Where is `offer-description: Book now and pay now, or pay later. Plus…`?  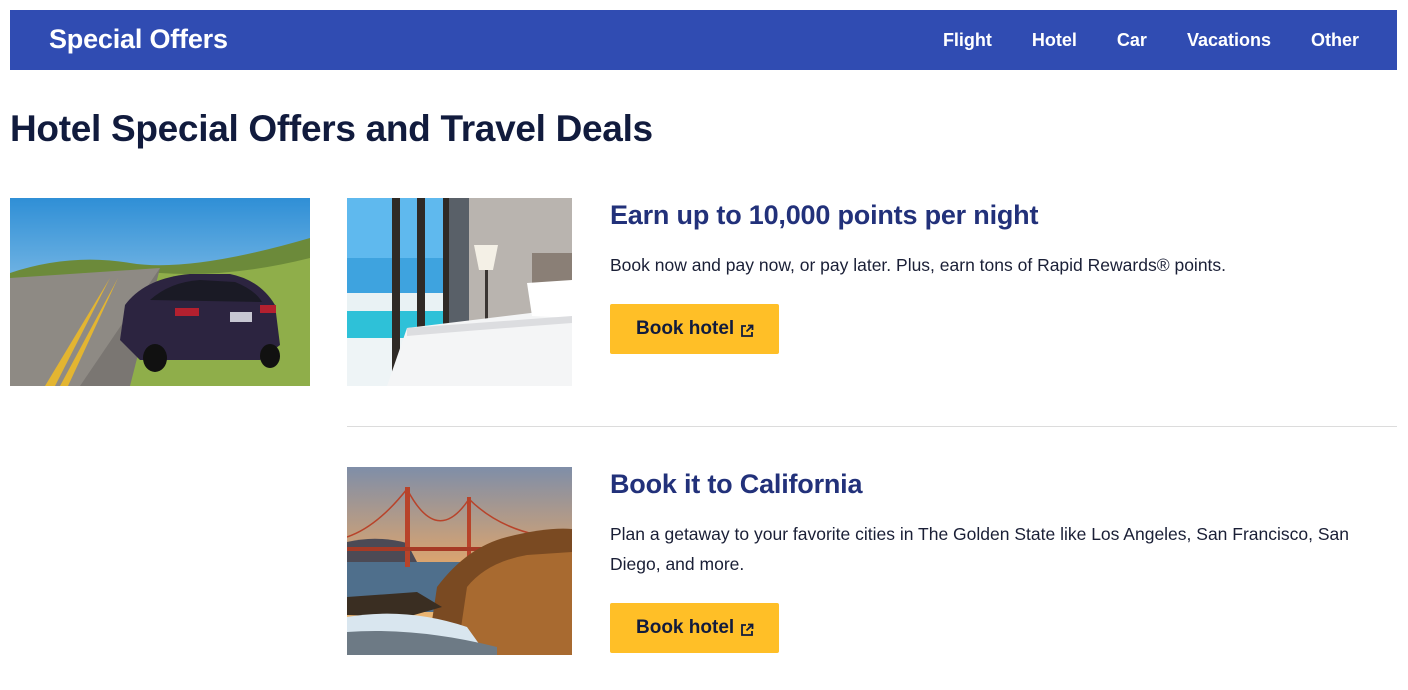 offer-description: Book now and pay now, or pay later. Plus… is located at coordinates (918, 265).